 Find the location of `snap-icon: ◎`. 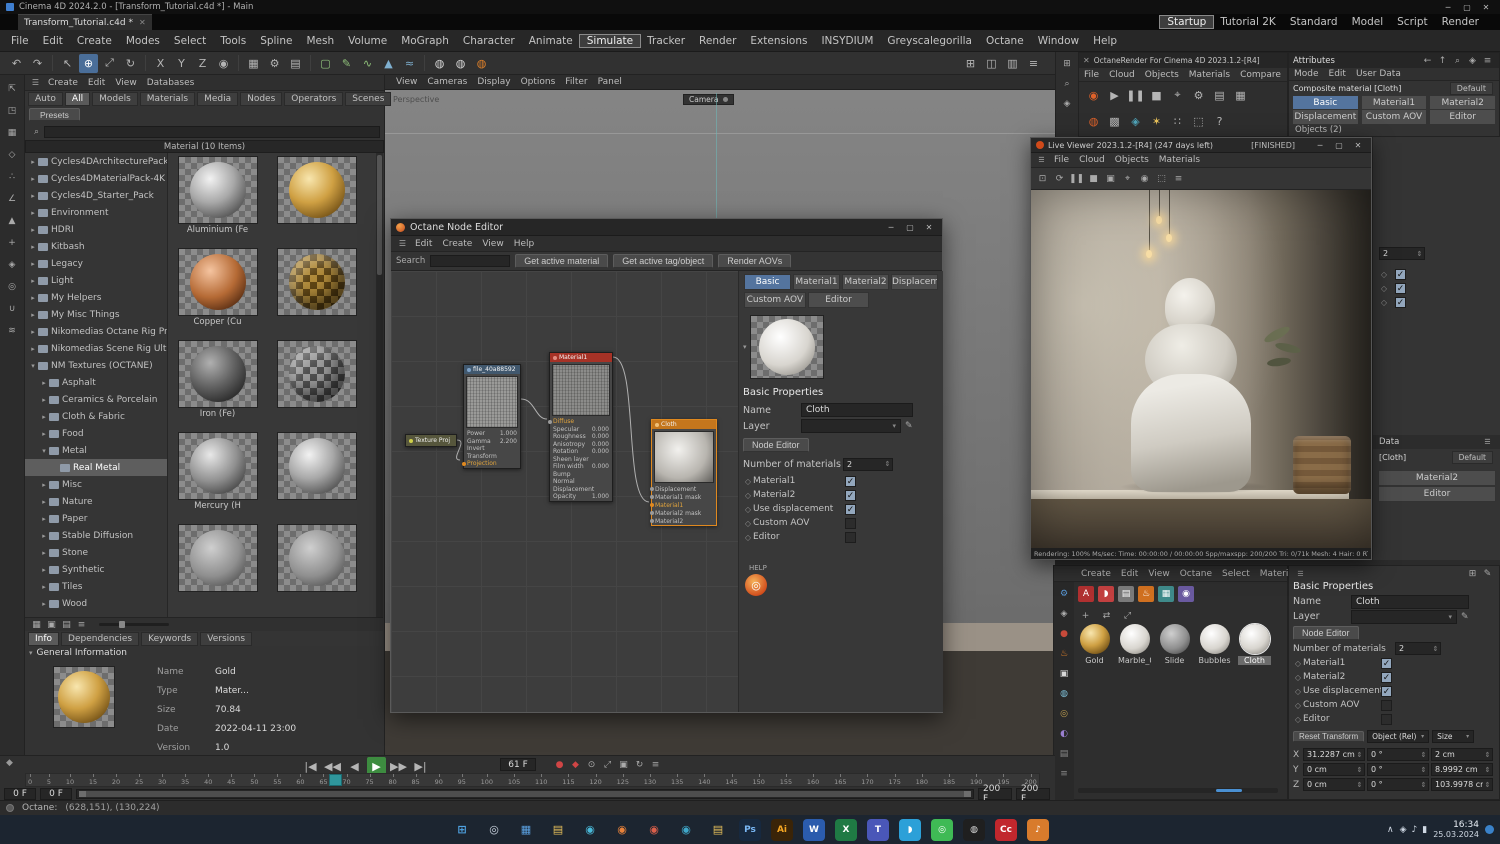

snap-icon: ◎ is located at coordinates (12, 286).